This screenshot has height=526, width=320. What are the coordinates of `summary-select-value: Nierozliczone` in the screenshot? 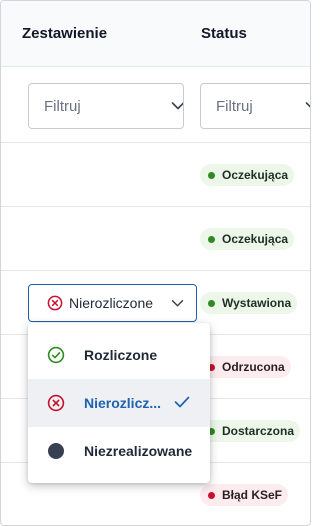 It's located at (111, 303).